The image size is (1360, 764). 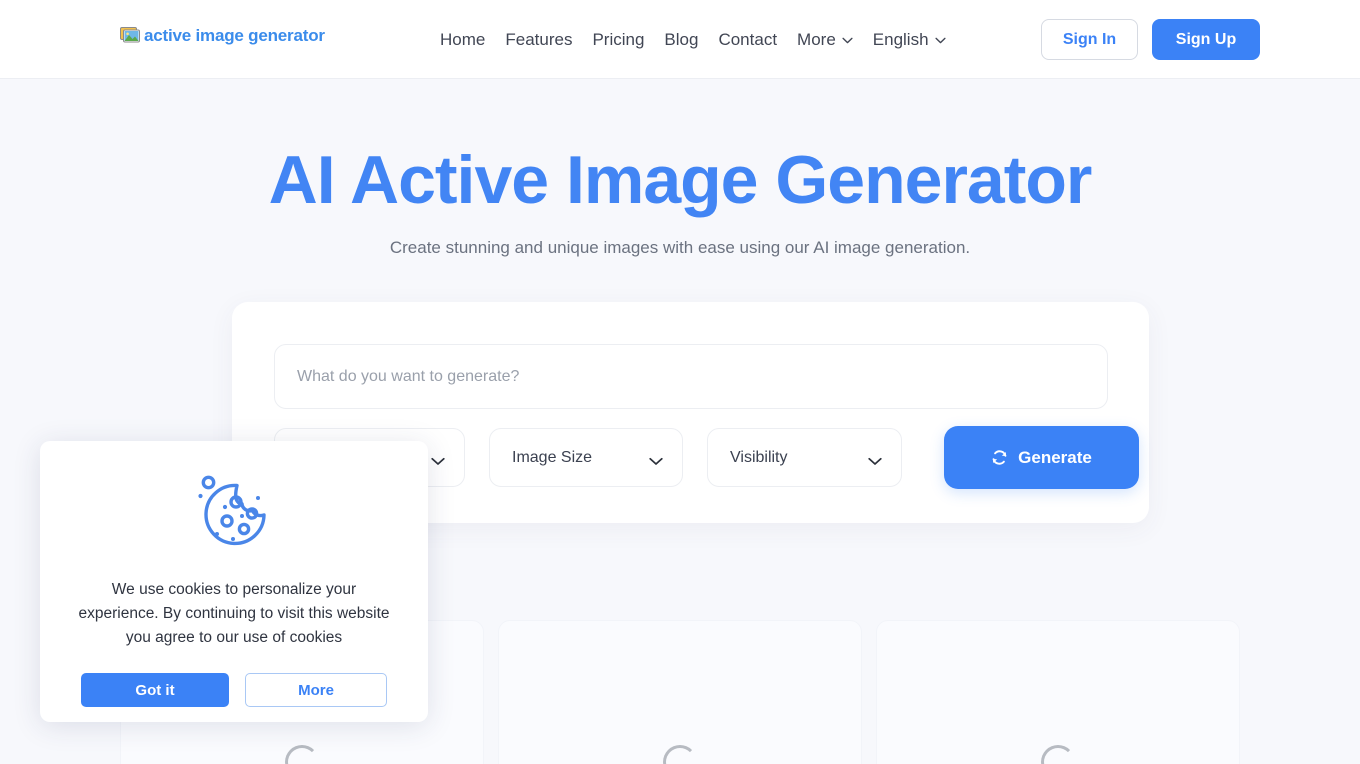 I want to click on nav-item-pricing: Pricing, so click(x=618, y=40).